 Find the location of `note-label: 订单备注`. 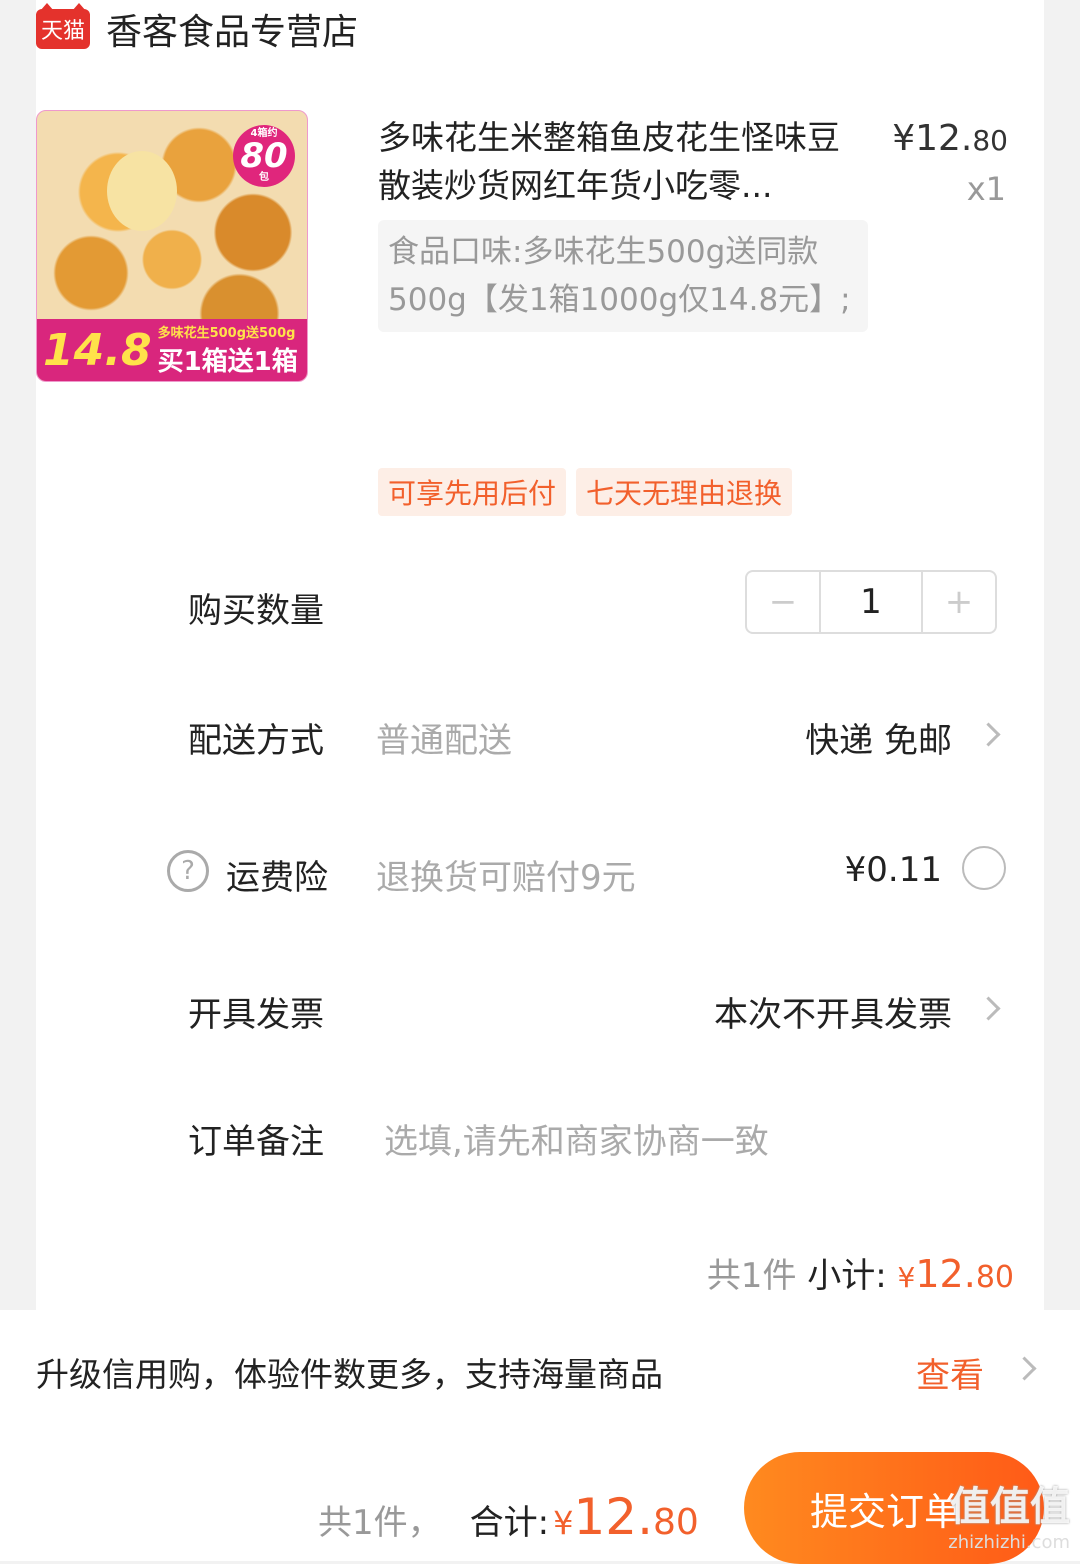

note-label: 订单备注 is located at coordinates (256, 1142).